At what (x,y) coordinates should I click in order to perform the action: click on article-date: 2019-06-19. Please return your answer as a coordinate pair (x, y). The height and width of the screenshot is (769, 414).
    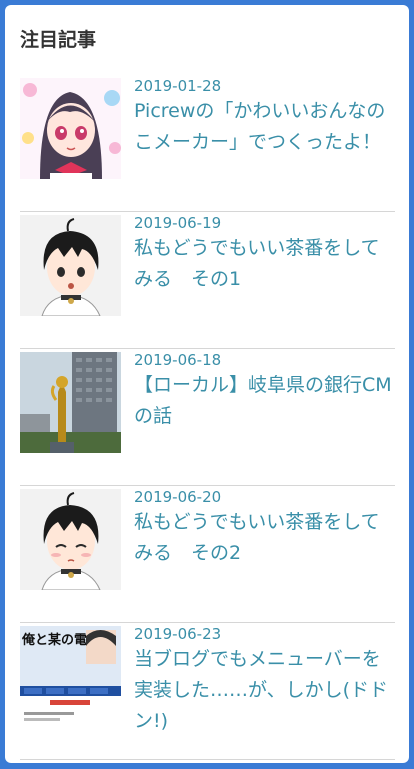
    Looking at the image, I should click on (178, 223).